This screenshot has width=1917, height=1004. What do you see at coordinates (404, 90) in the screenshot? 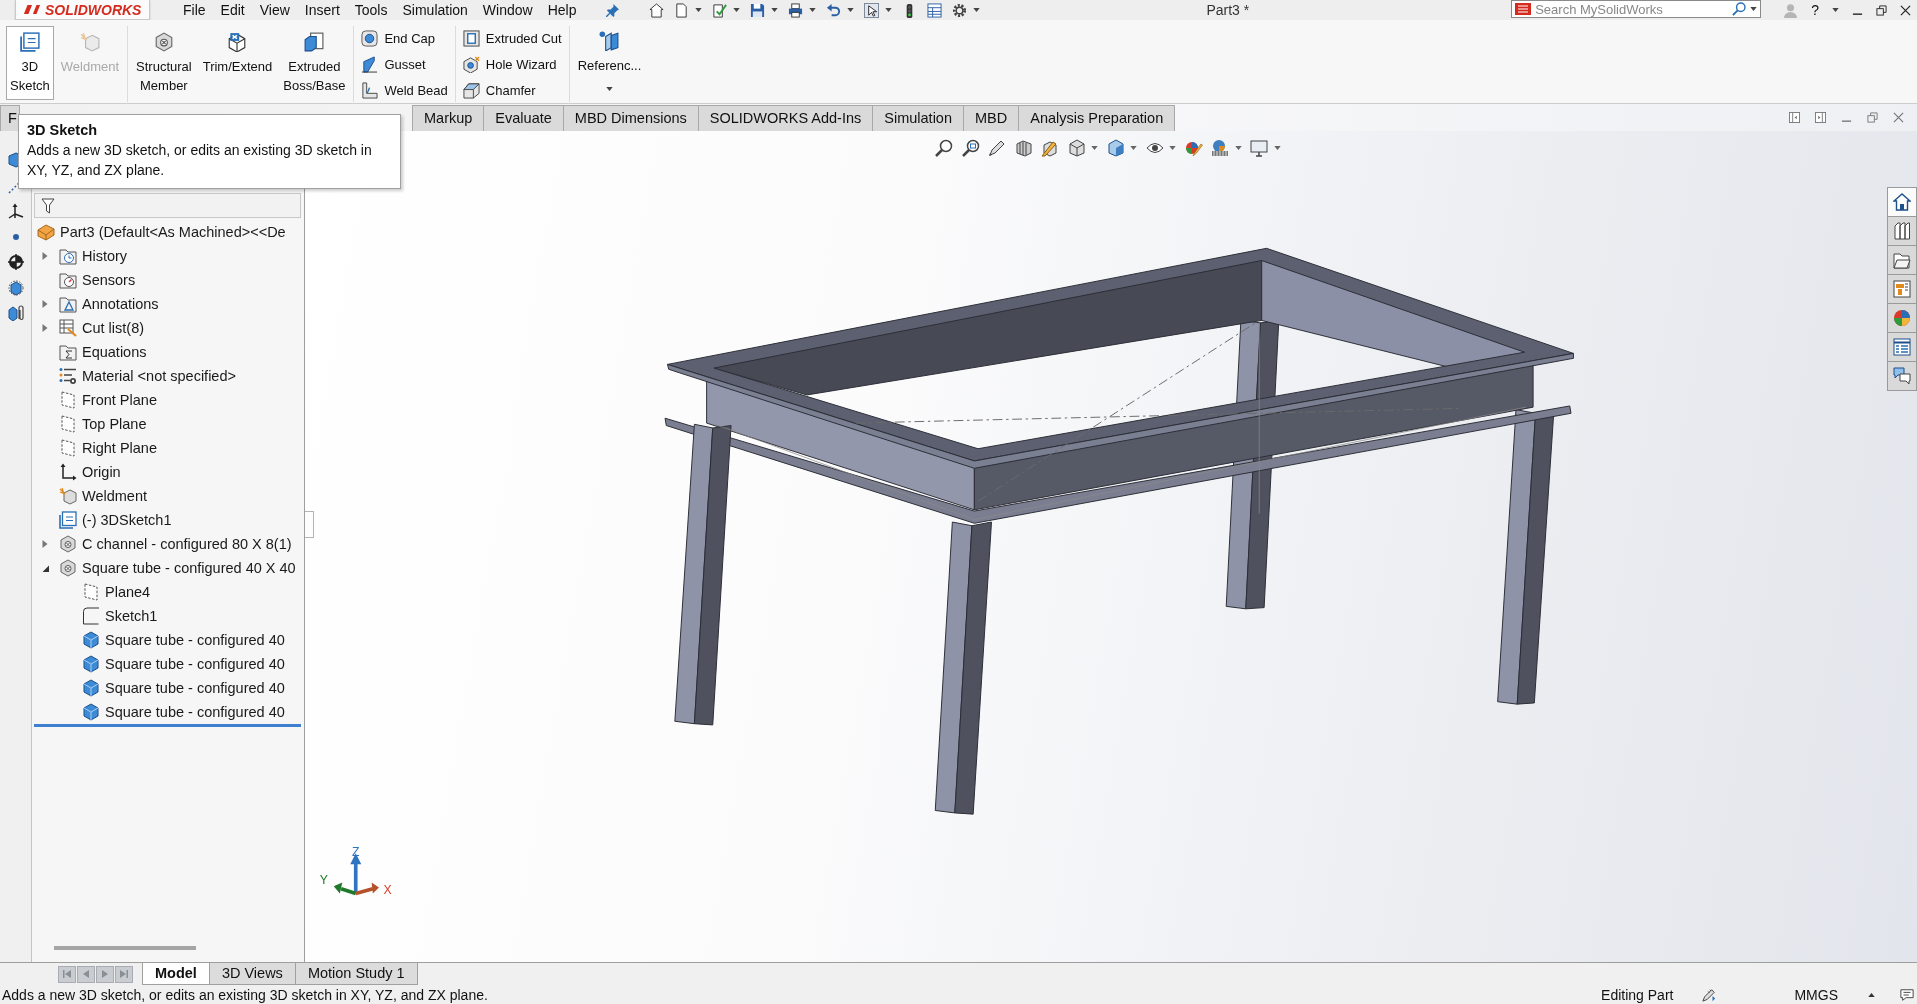
I see `toolbar-button: Weld Bead` at bounding box center [404, 90].